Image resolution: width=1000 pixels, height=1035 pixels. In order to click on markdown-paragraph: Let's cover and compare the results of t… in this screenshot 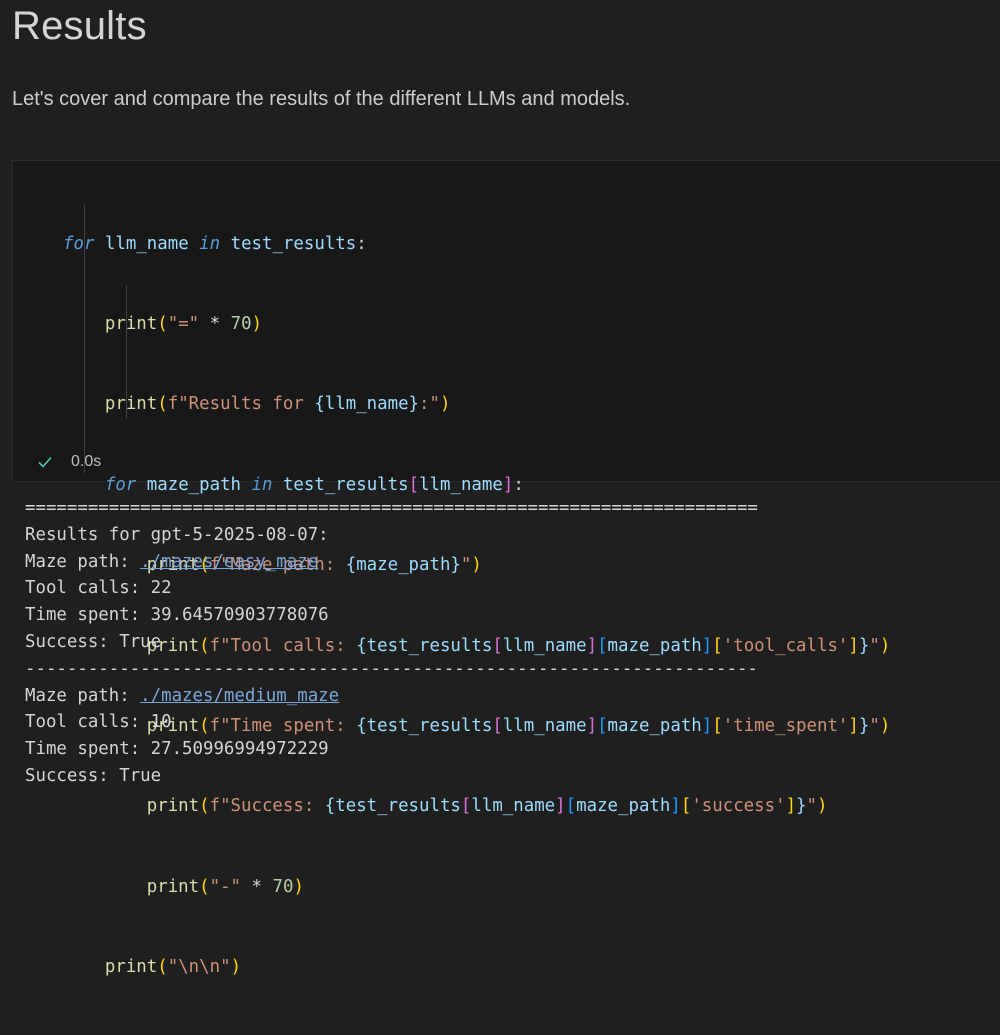, I will do `click(321, 99)`.